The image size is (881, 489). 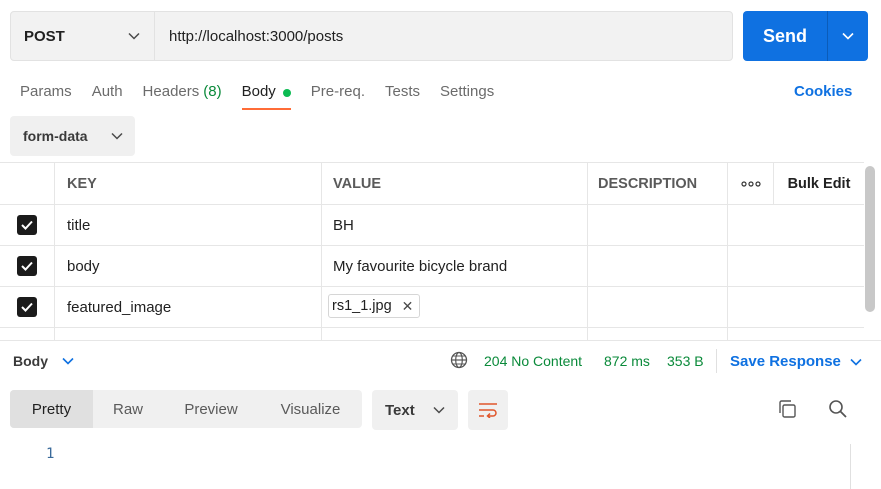 I want to click on table-header: KEY VALUE DESCRIPTION Bulk Edit, so click(x=432, y=184).